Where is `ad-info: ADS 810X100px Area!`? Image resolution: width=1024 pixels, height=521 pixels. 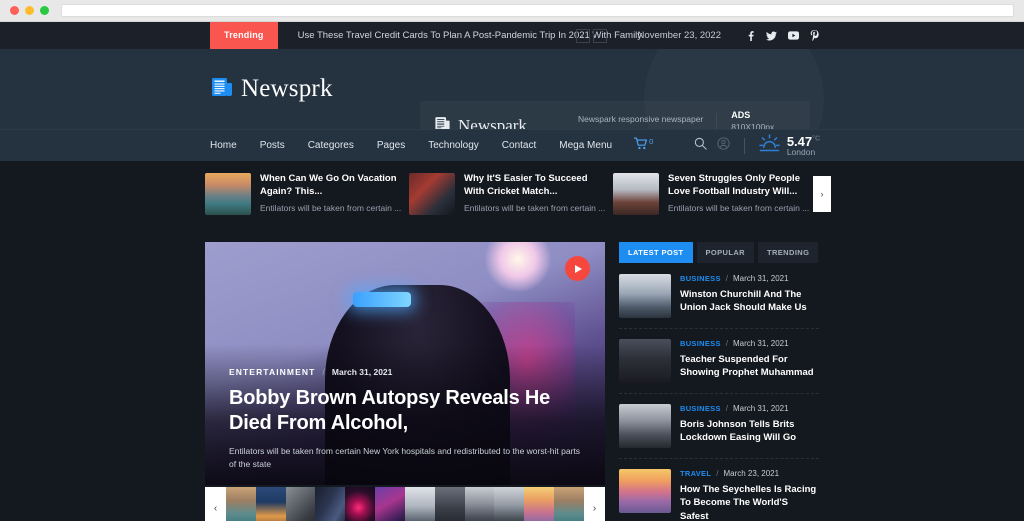 ad-info: ADS 810X100px Area! is located at coordinates (763, 119).